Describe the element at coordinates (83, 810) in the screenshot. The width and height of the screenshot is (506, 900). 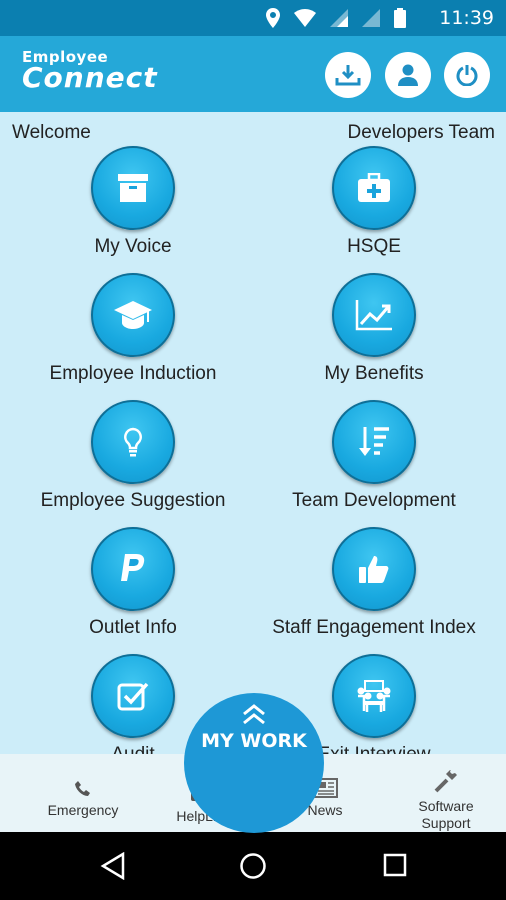
I see `nav-label: Emergency` at that location.